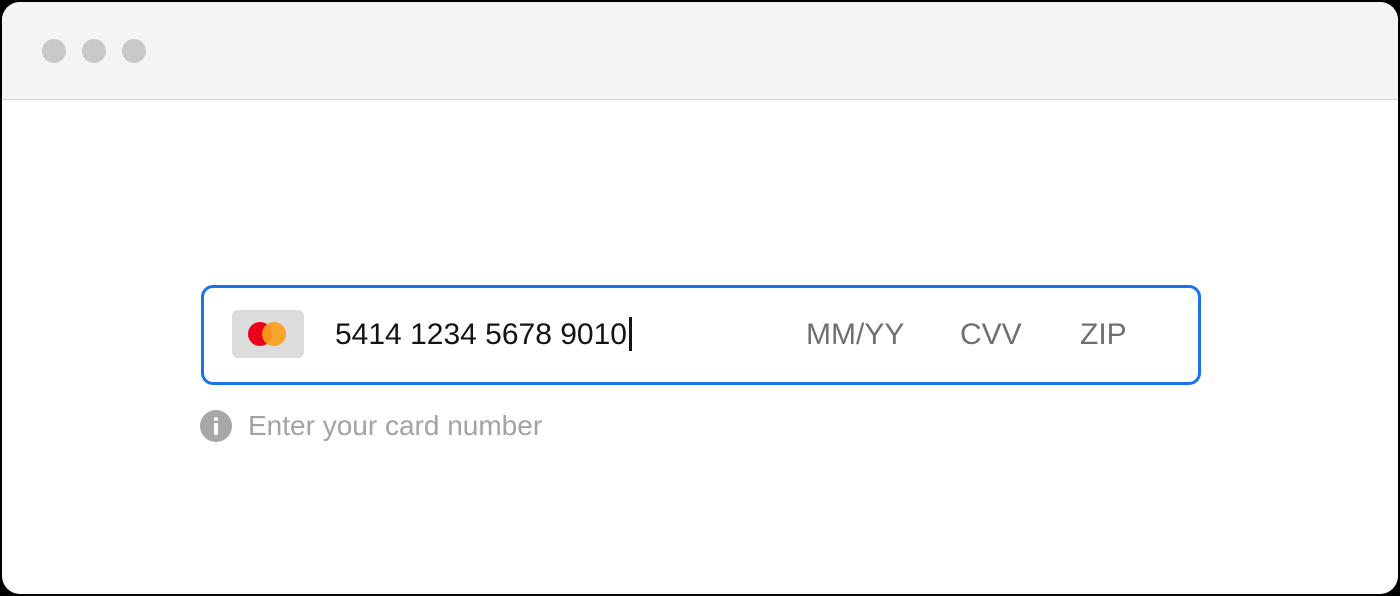 The width and height of the screenshot is (1400, 596). I want to click on card-number-input: 5414 1234 5678 9010, so click(483, 335).